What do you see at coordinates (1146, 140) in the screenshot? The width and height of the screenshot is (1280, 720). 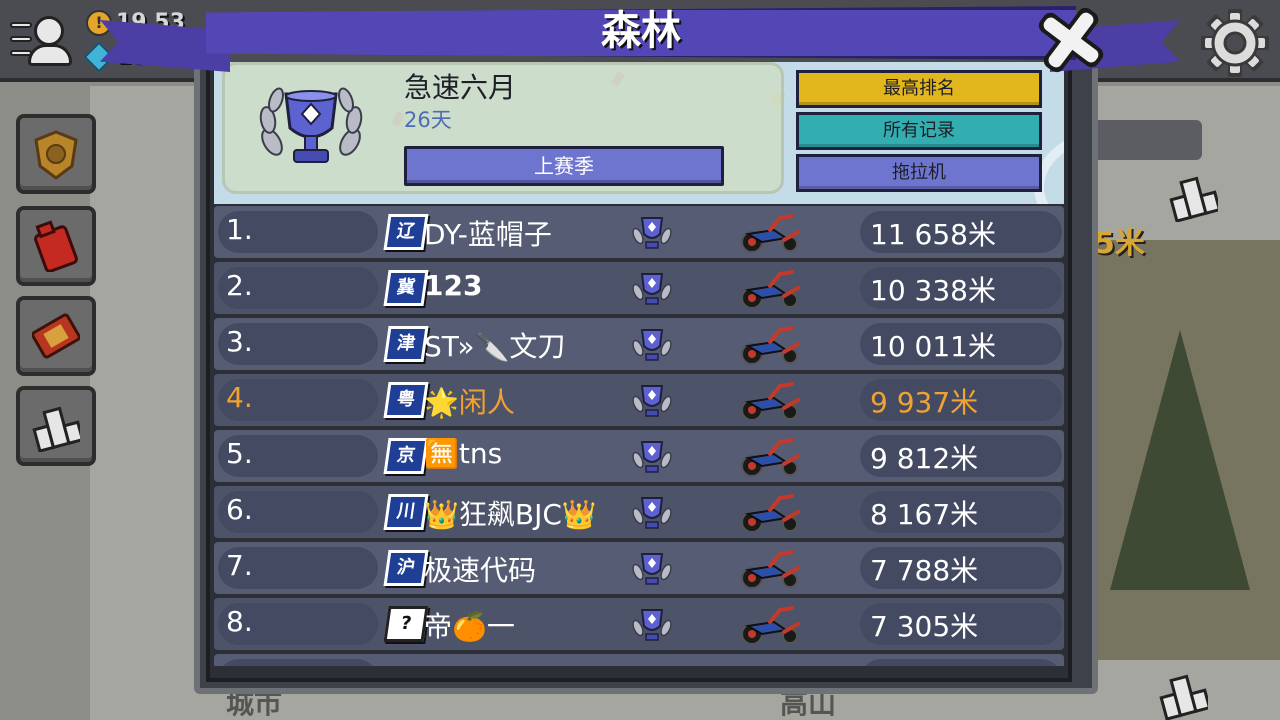 I see `background-card` at bounding box center [1146, 140].